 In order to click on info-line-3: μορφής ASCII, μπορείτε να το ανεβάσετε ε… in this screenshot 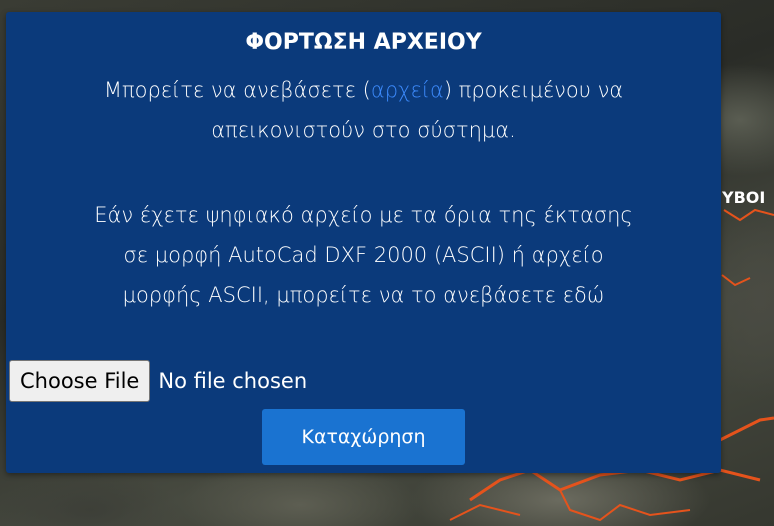, I will do `click(363, 295)`.